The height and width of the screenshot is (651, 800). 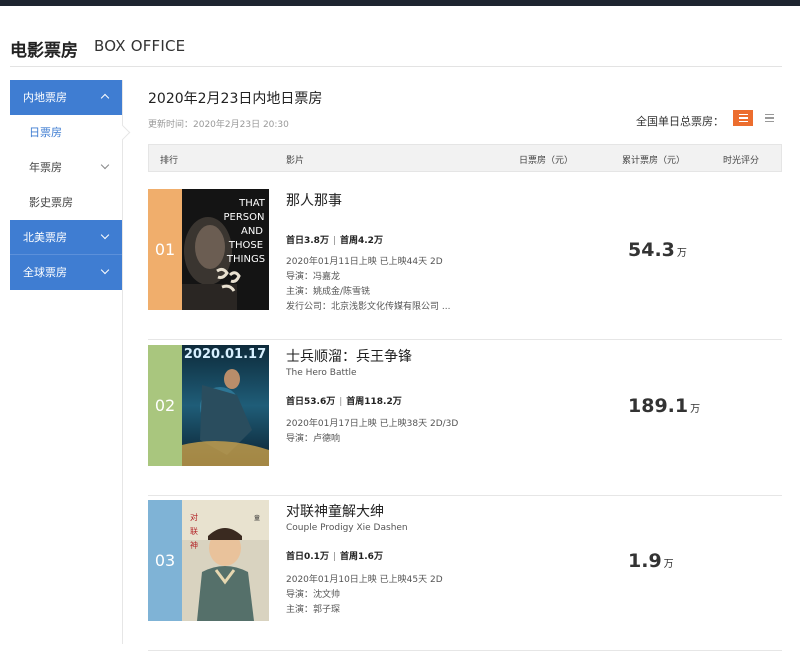 I want to click on poster-text-line: AND, so click(x=252, y=231).